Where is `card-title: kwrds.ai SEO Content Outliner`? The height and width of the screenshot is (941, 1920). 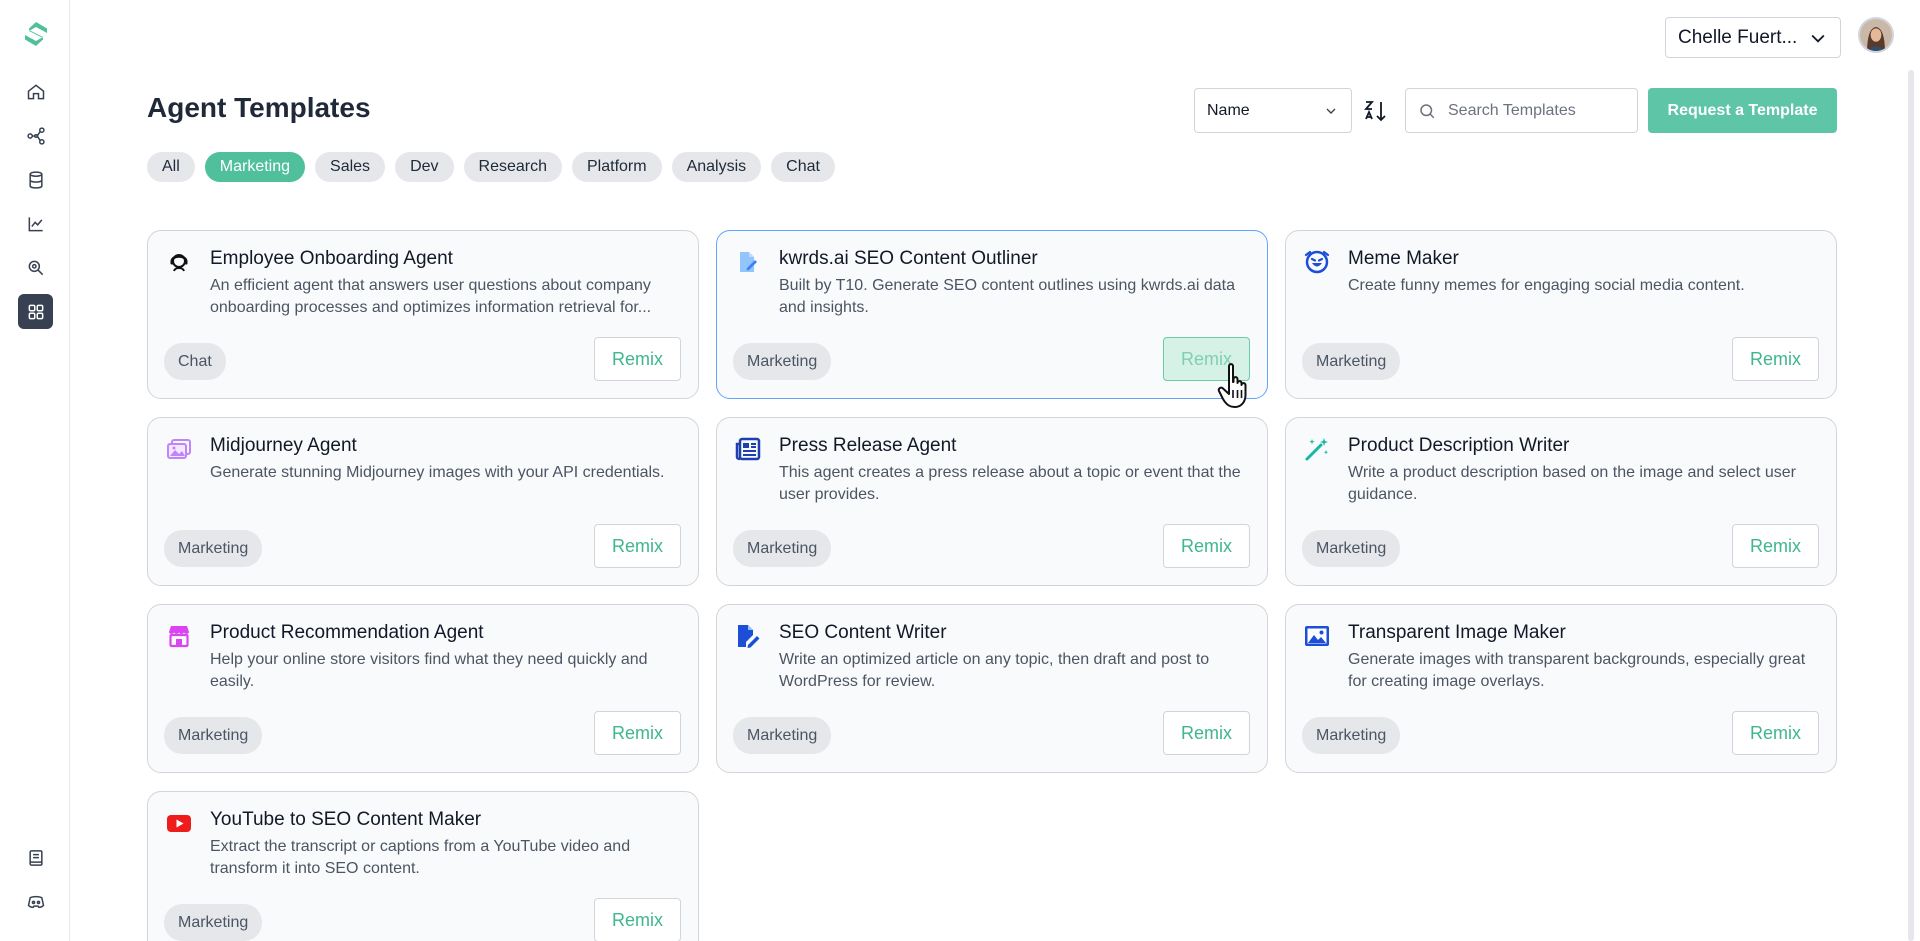
card-title: kwrds.ai SEO Content Outliner is located at coordinates (908, 258).